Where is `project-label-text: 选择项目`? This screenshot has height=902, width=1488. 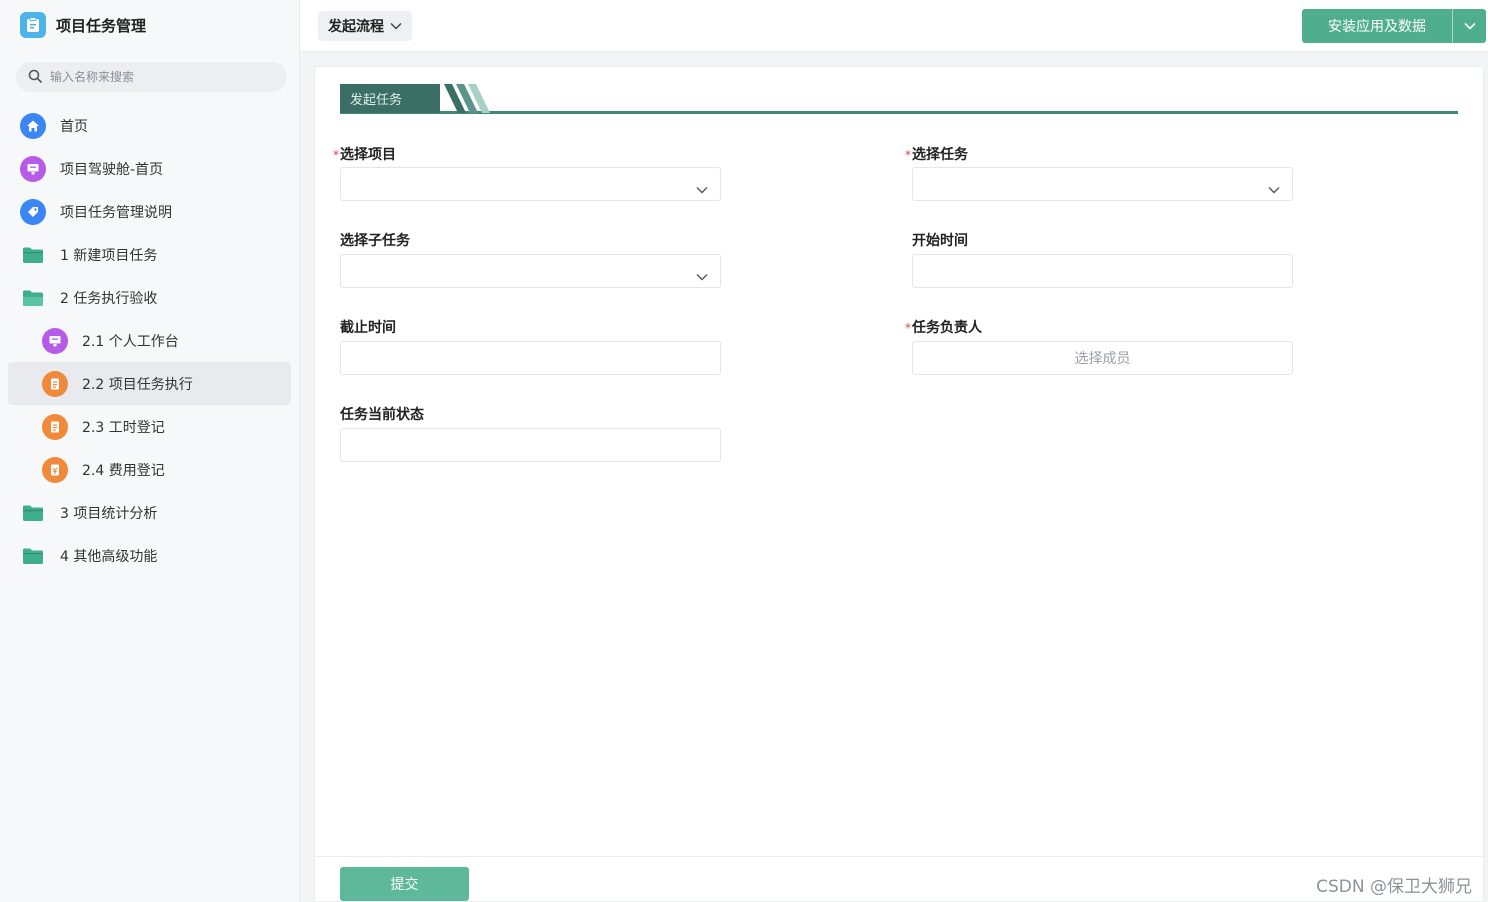
project-label-text: 选择项目 is located at coordinates (368, 155).